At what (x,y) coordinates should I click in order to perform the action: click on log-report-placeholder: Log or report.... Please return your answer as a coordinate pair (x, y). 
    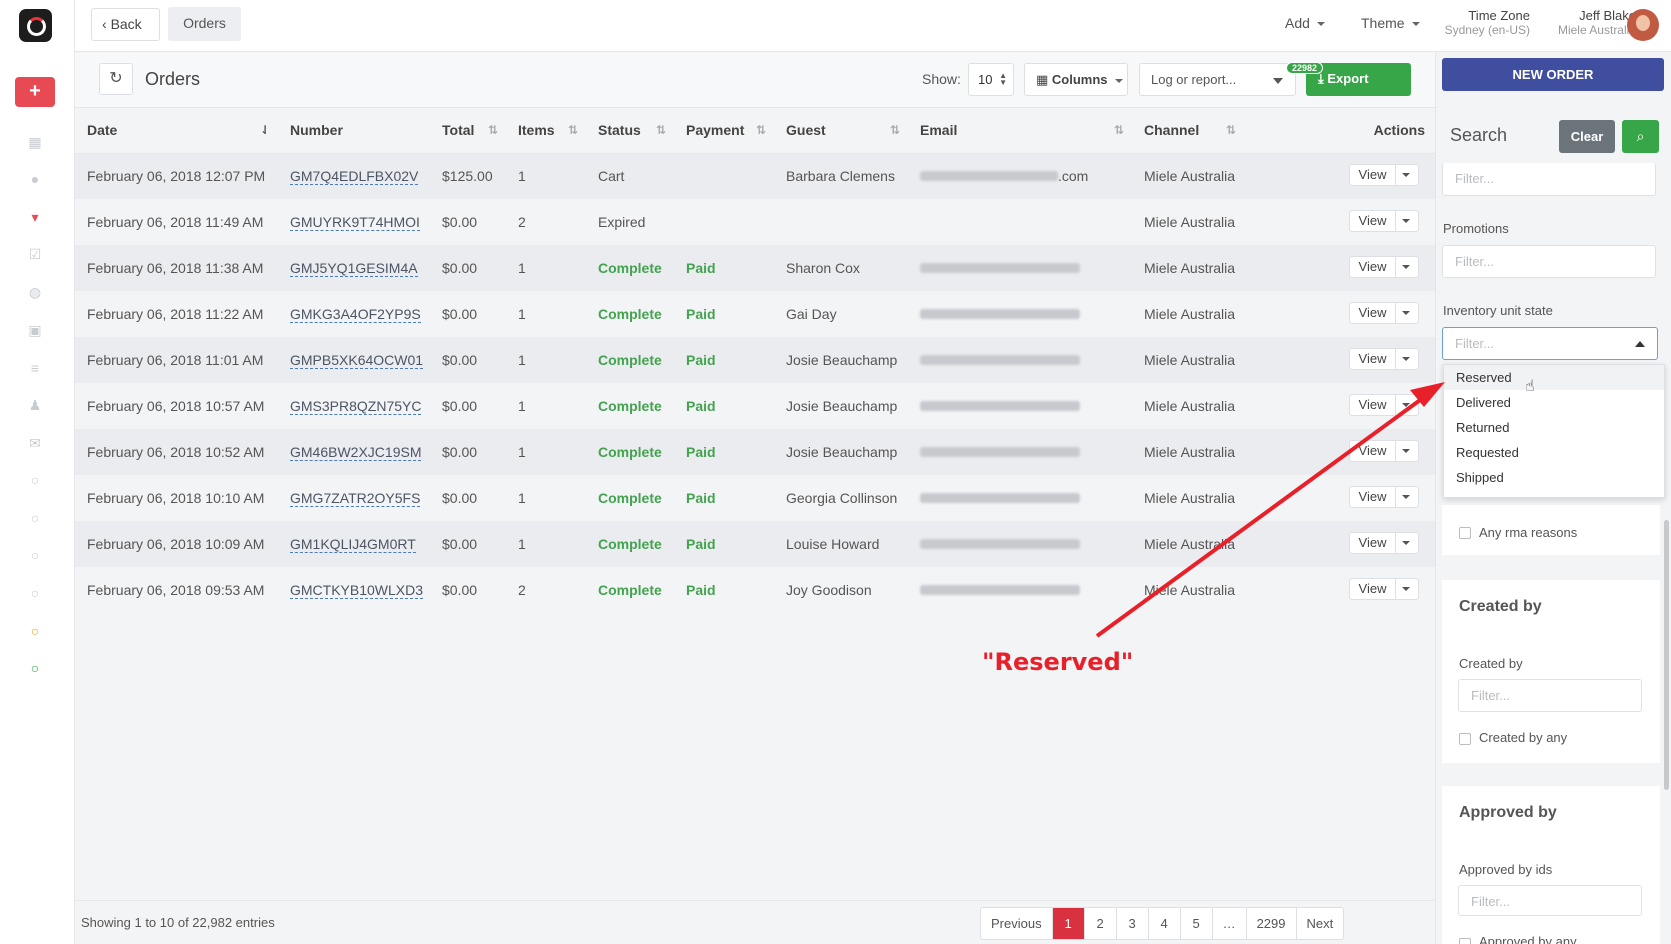
    Looking at the image, I should click on (1194, 79).